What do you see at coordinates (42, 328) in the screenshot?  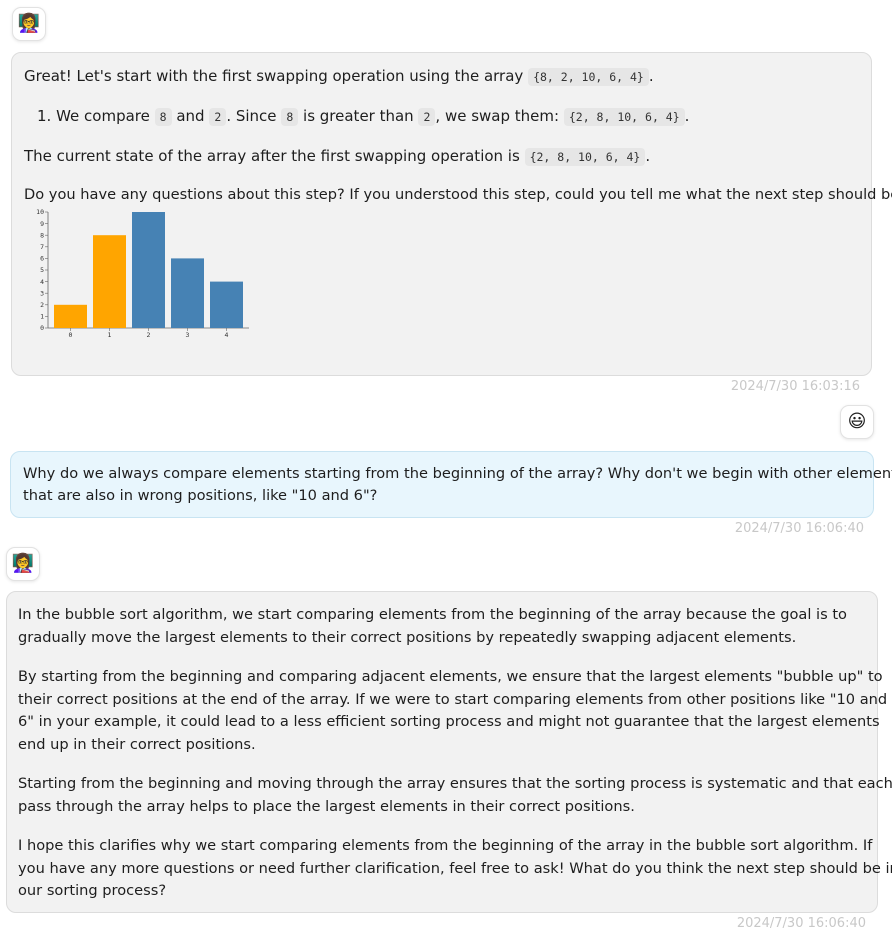 I see `y-tick-label: 0` at bounding box center [42, 328].